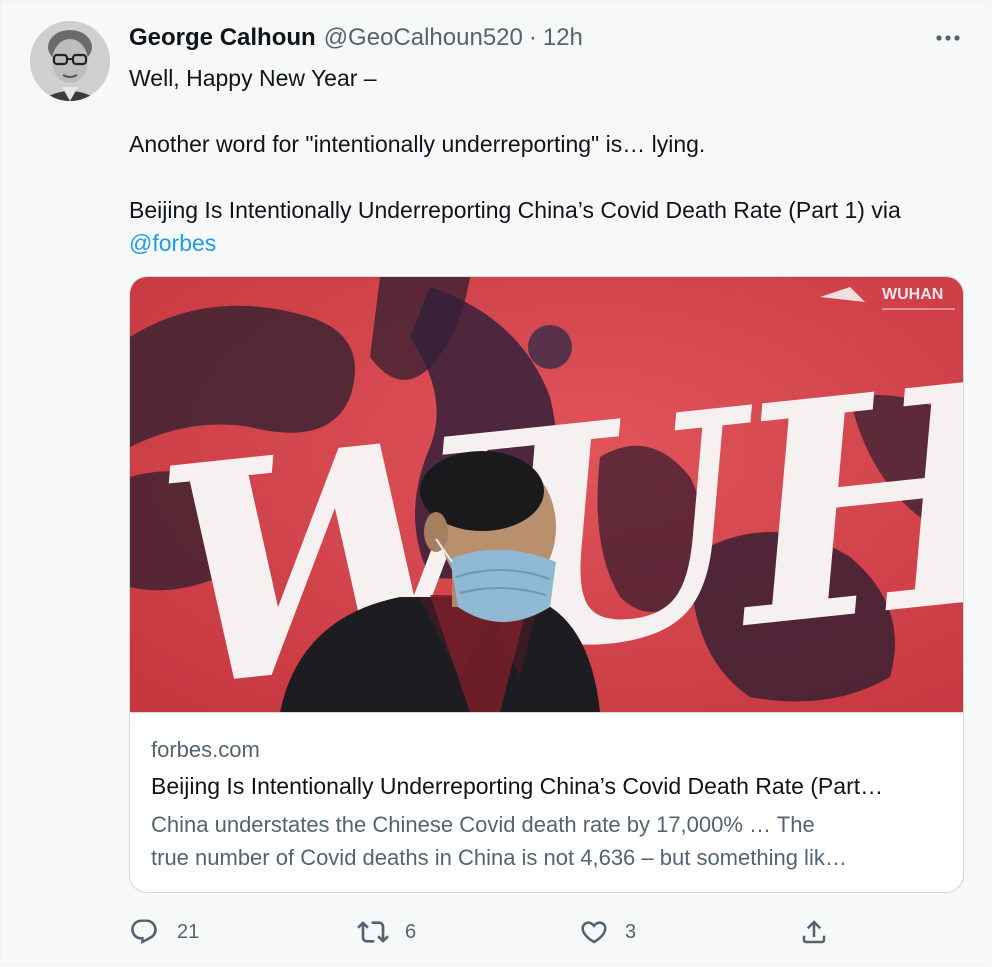 The height and width of the screenshot is (967, 992). I want to click on reply-count: 21, so click(188, 931).